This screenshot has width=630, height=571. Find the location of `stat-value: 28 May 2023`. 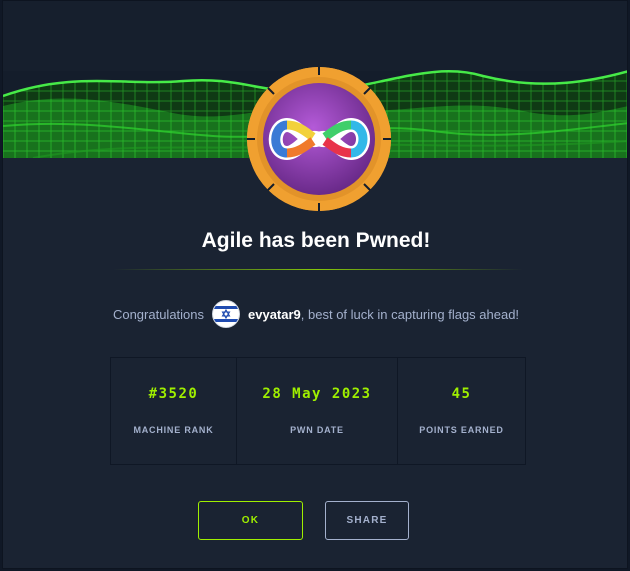

stat-value: 28 May 2023 is located at coordinates (317, 394).